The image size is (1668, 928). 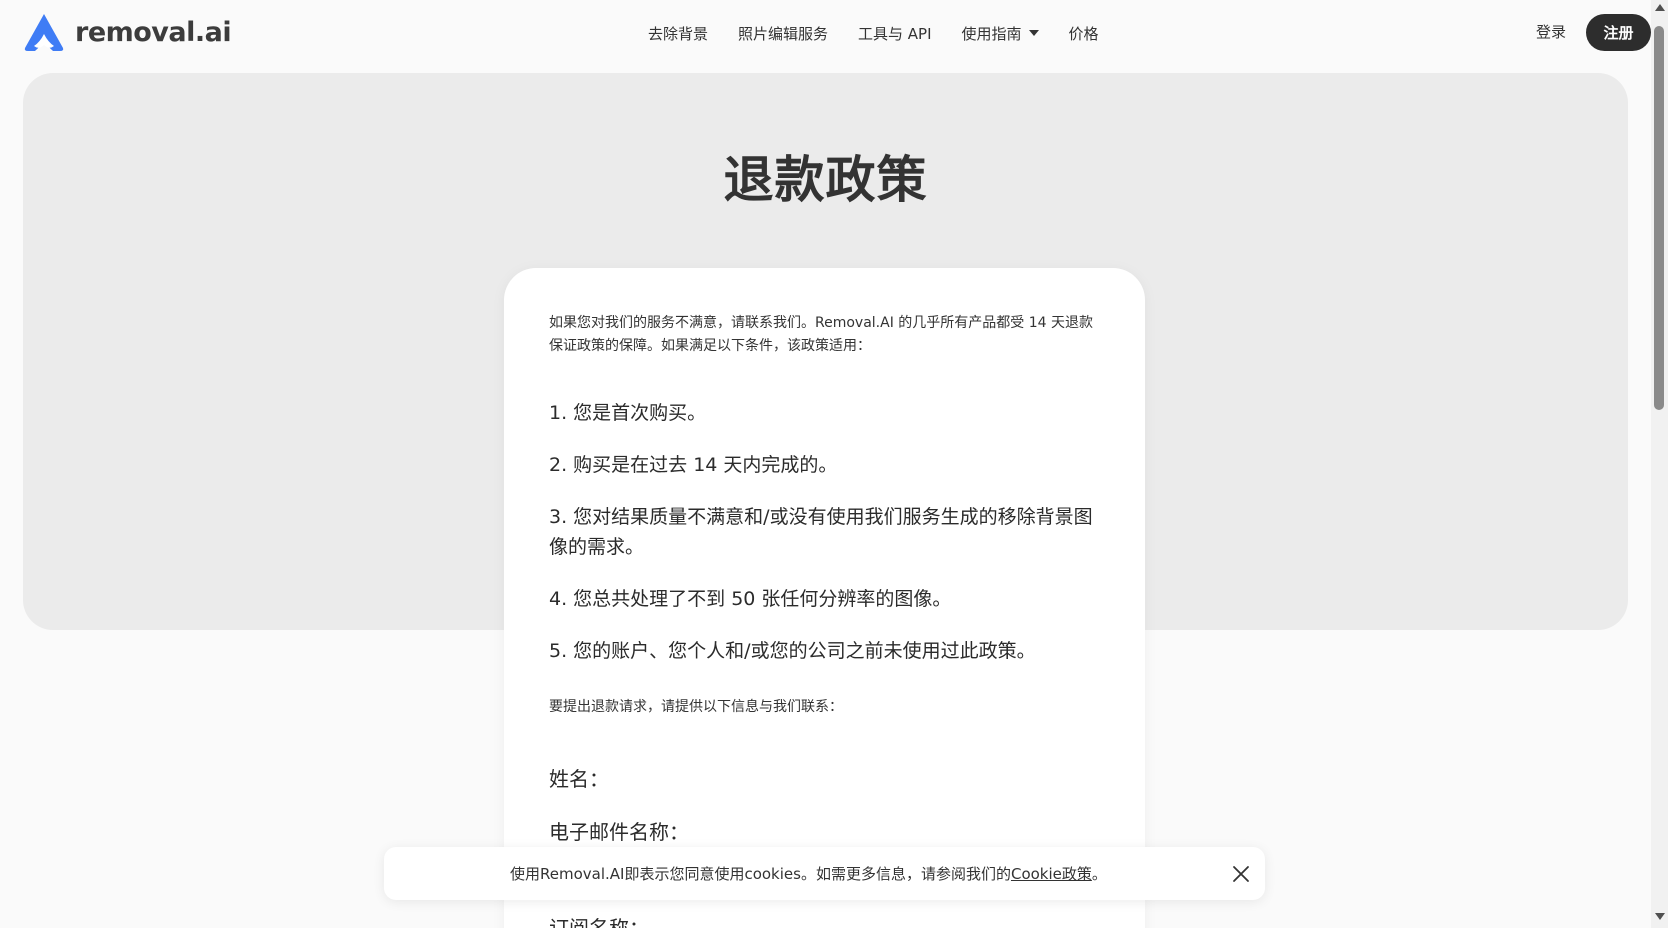 I want to click on scrollbar, so click(x=1659, y=464).